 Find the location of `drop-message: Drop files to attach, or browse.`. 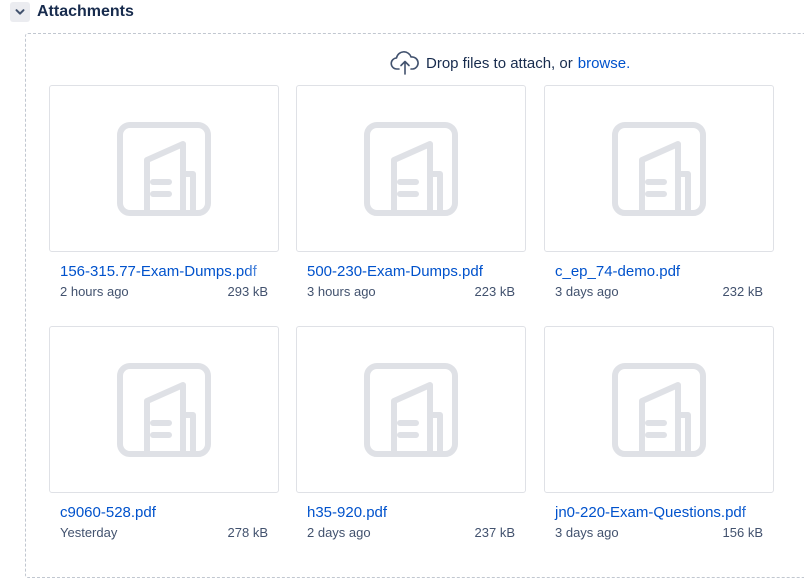

drop-message: Drop files to attach, or browse. is located at coordinates (510, 63).